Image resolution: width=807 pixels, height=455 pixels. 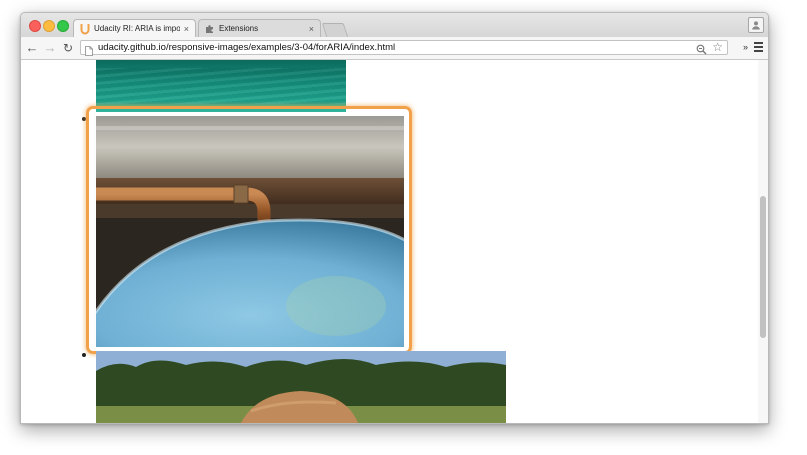 I want to click on tab-udacity-aria: Udacity RI: ARIA is importa ×, so click(x=134, y=28).